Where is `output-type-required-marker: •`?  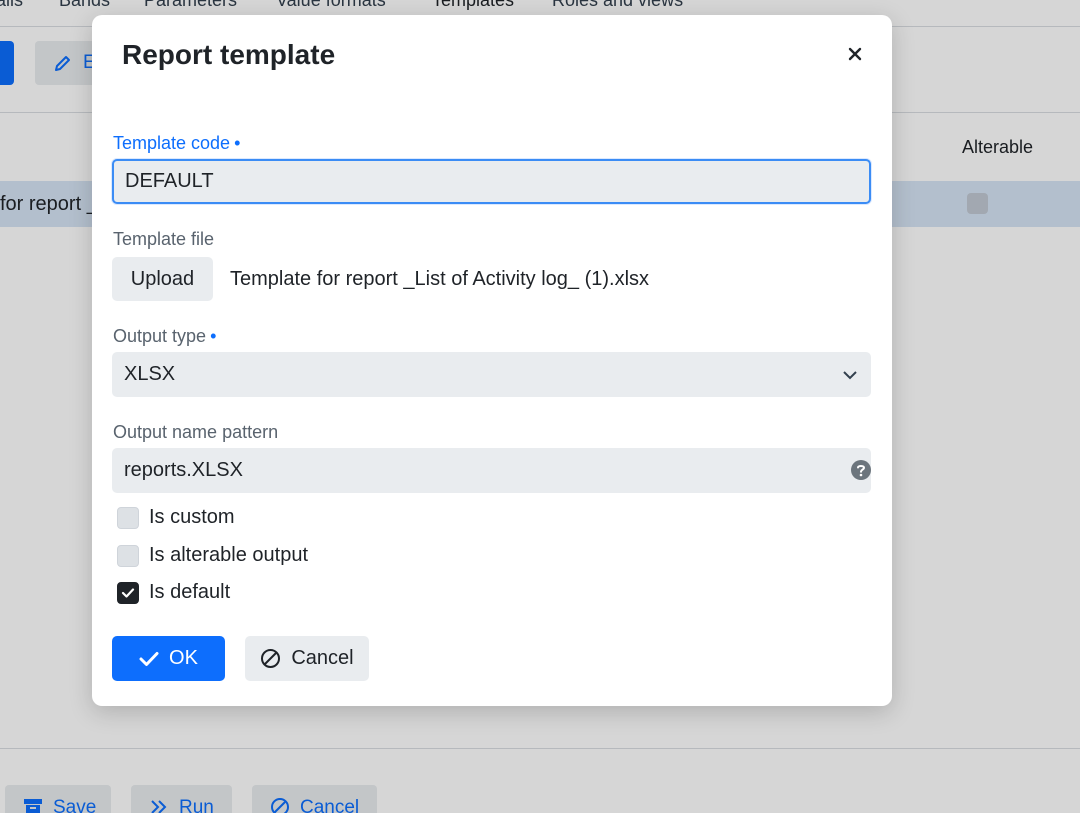 output-type-required-marker: • is located at coordinates (213, 336).